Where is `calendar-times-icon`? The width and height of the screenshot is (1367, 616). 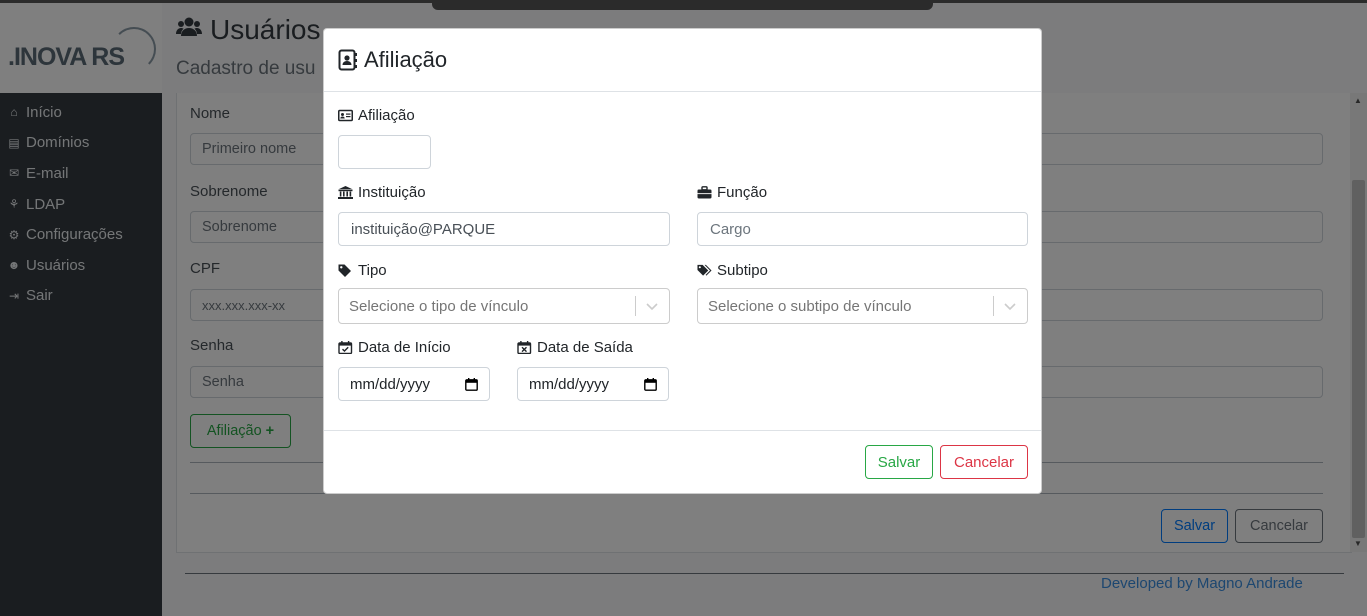
calendar-times-icon is located at coordinates (524, 347).